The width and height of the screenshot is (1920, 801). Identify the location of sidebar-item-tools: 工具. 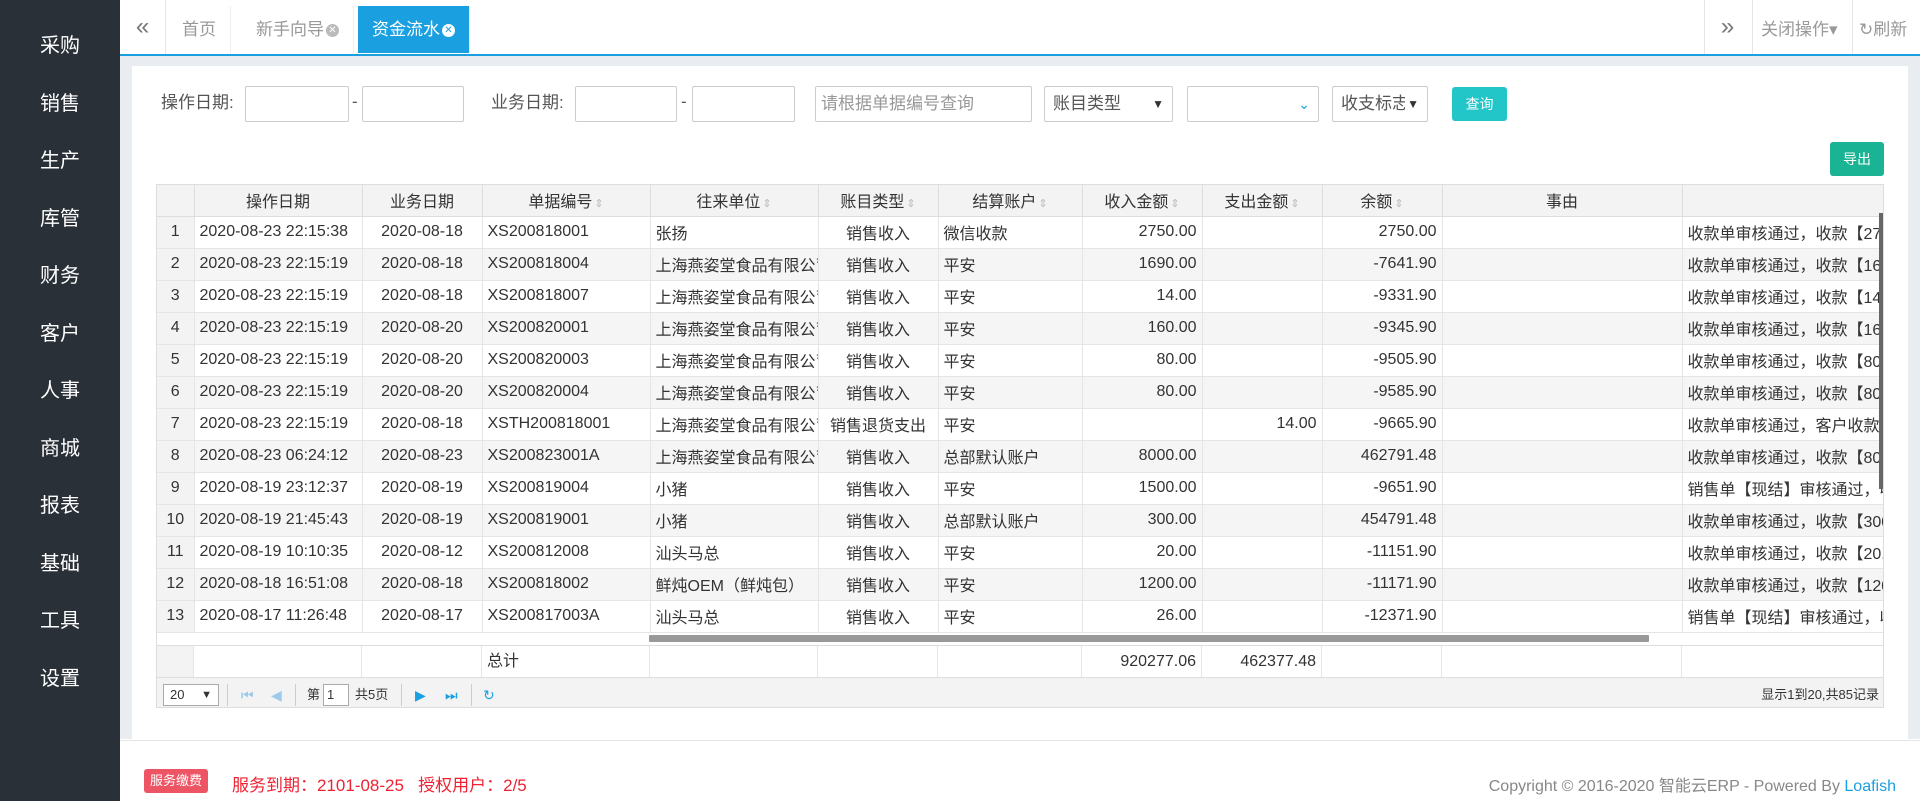
(60, 621).